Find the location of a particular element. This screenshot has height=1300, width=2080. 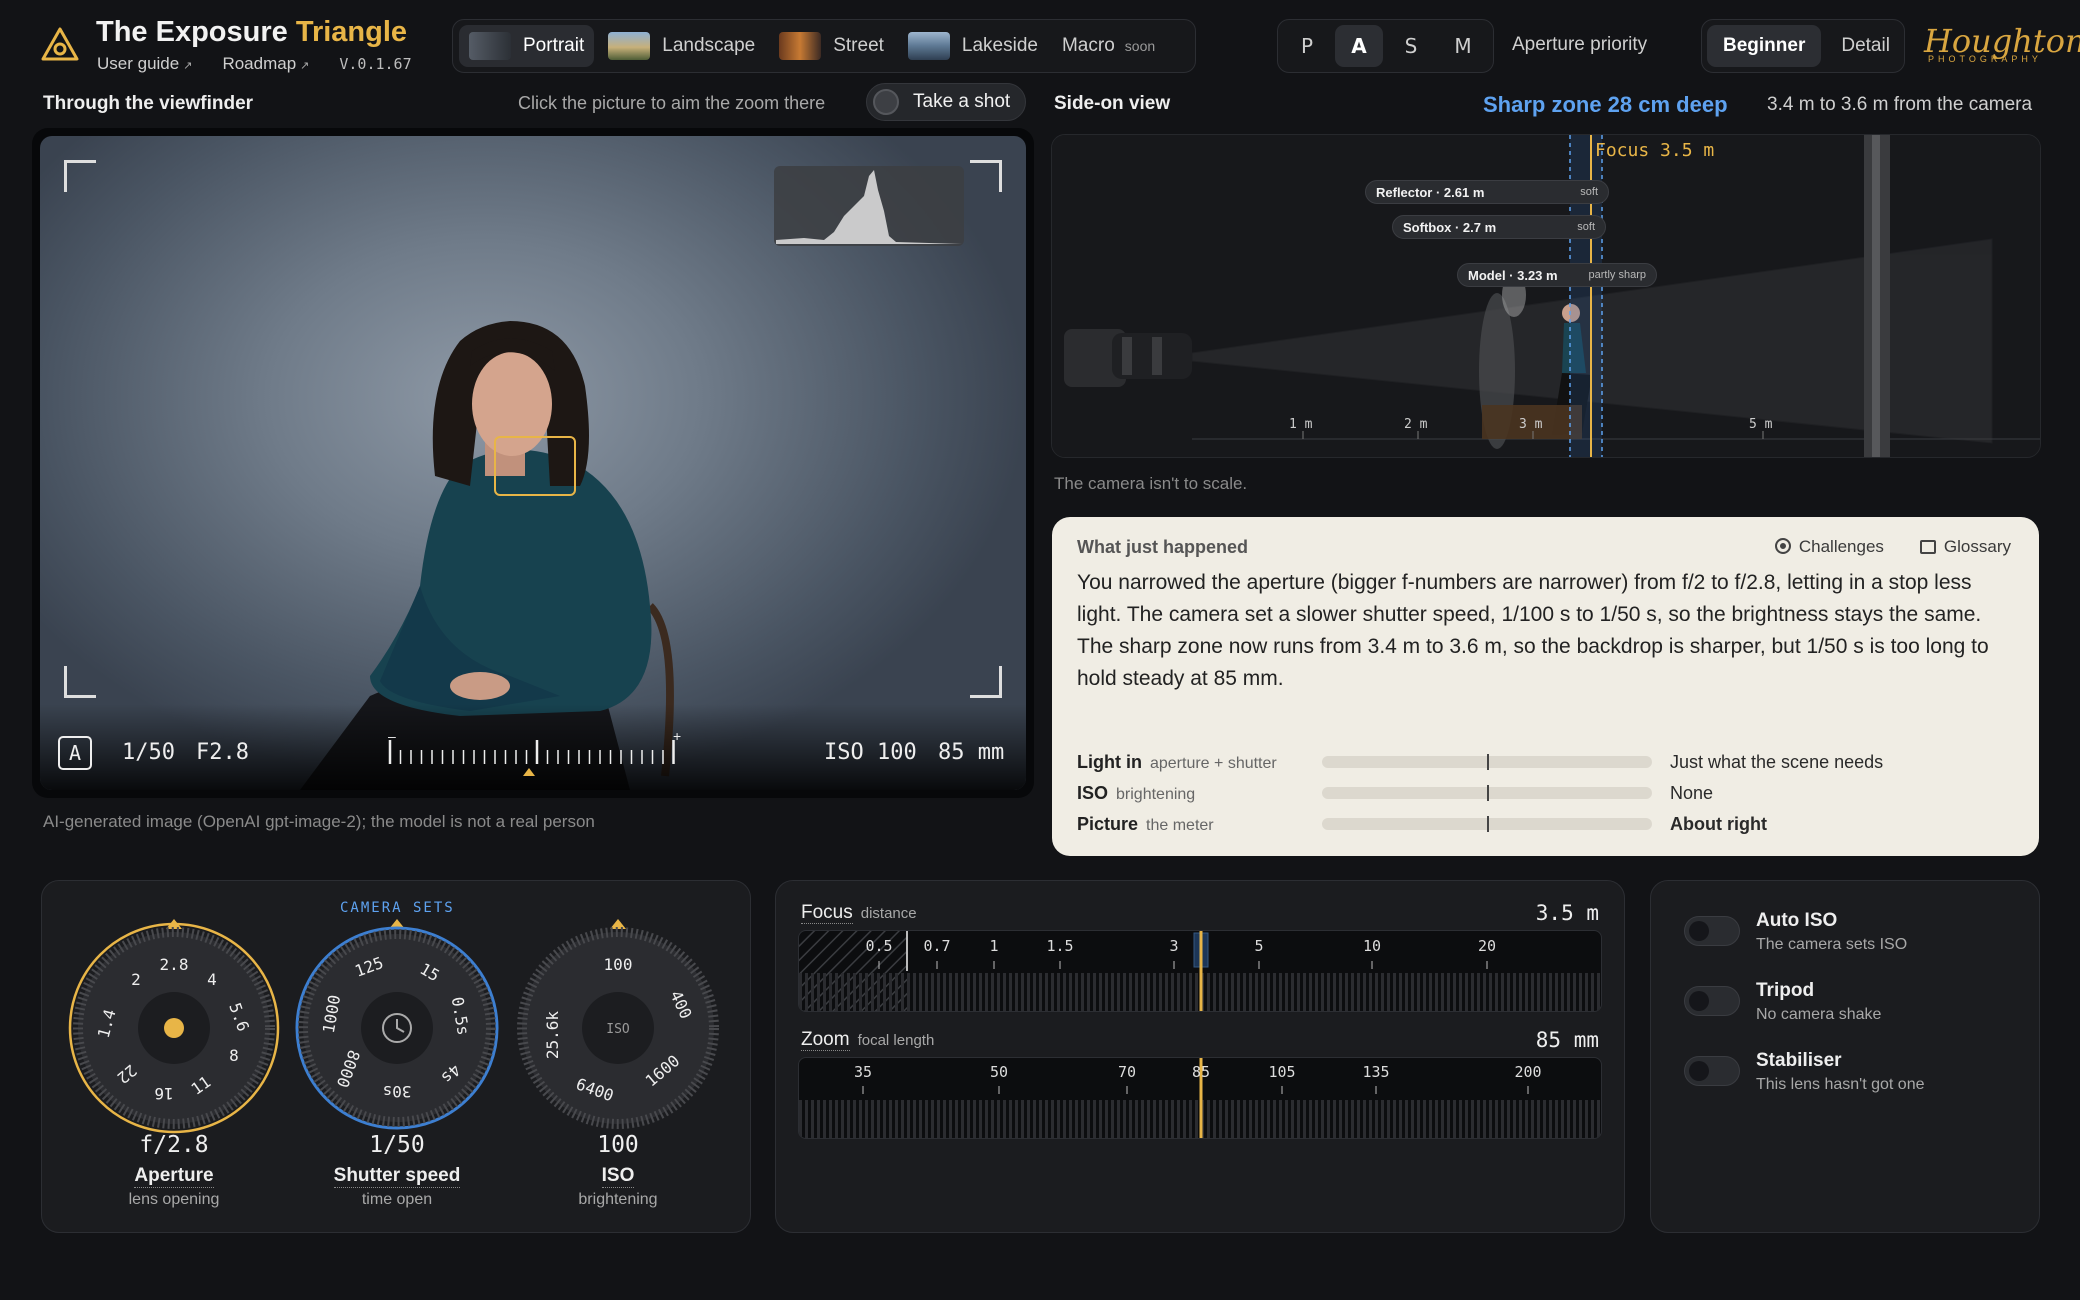

zoom-sub: focal length is located at coordinates (896, 1040).